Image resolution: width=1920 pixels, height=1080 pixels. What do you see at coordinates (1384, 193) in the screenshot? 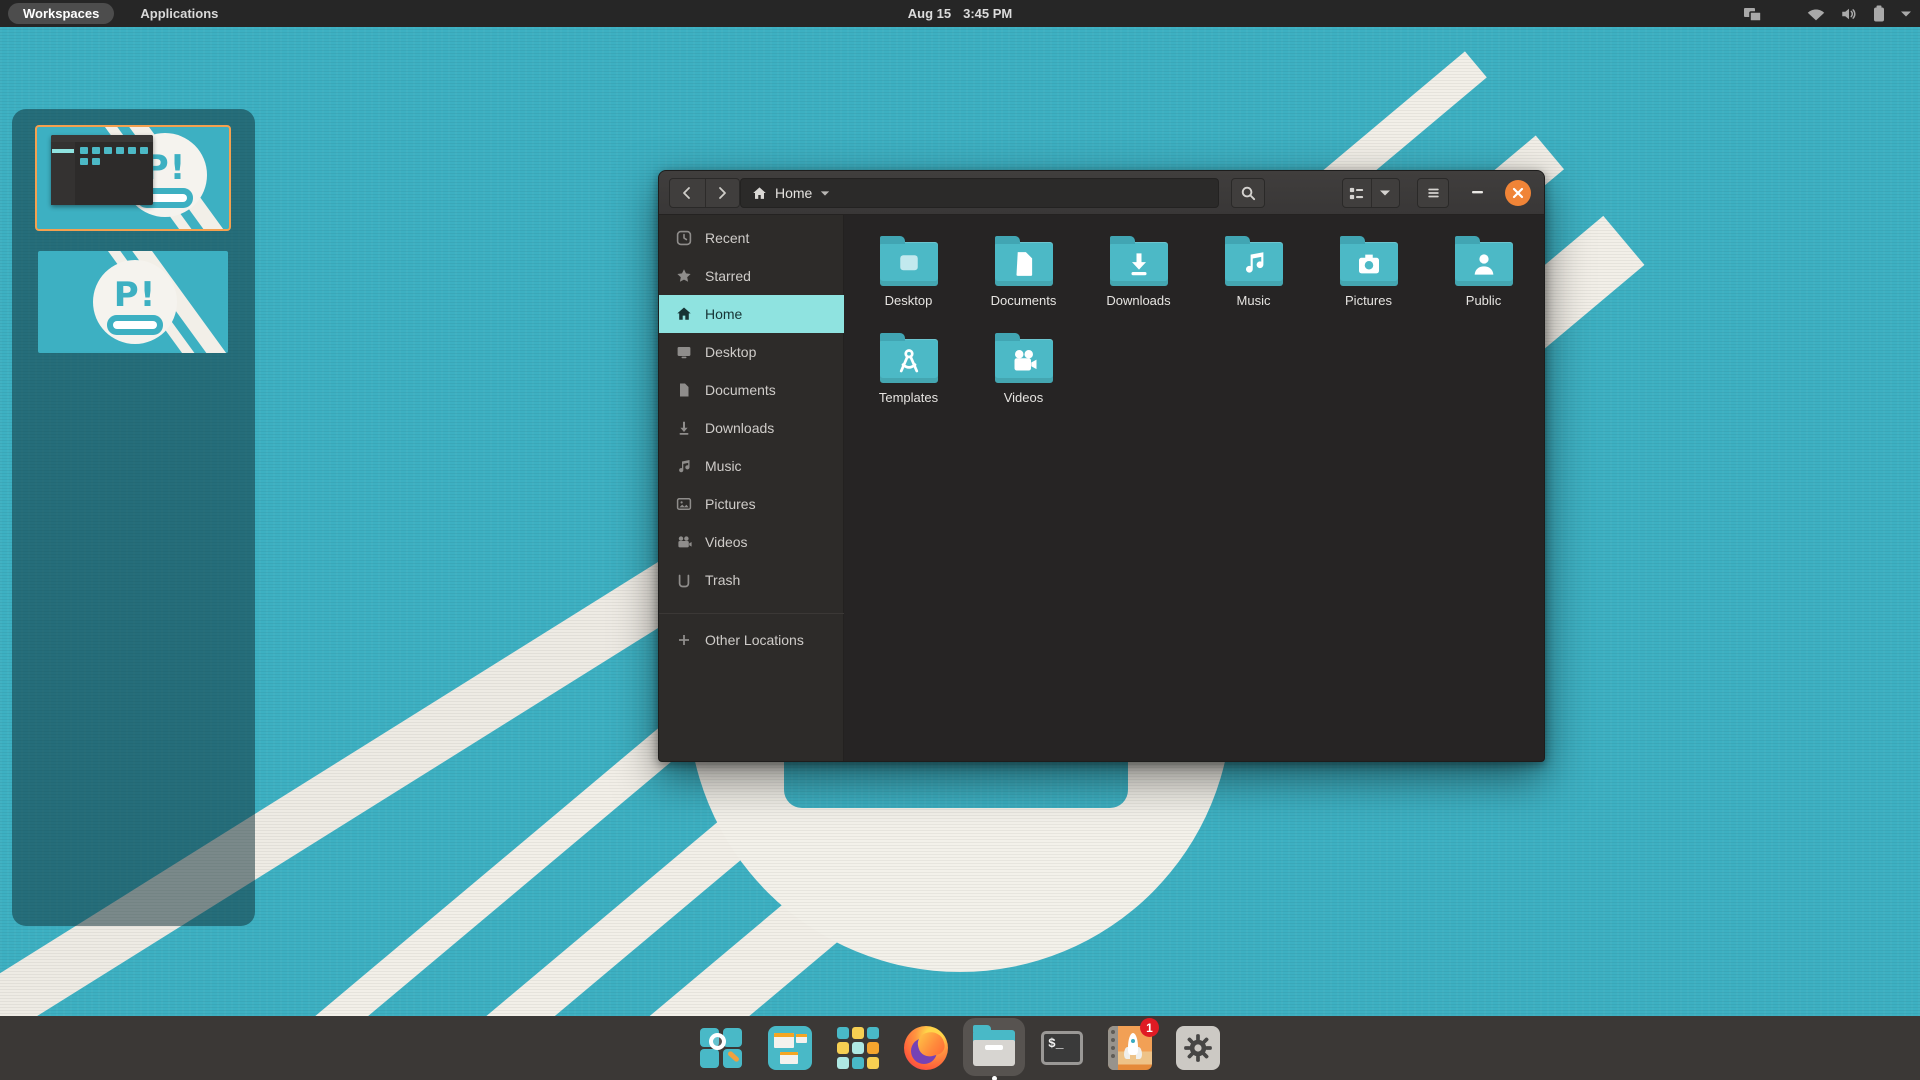
I see `view-dropdown-button` at bounding box center [1384, 193].